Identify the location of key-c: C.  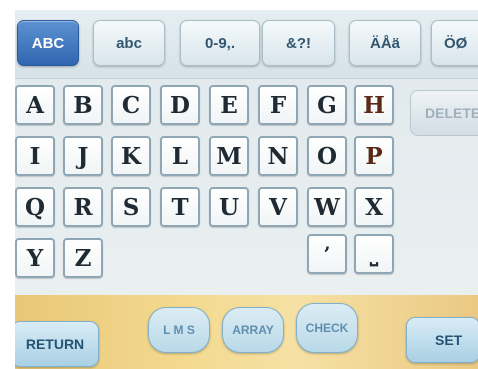
(131, 105).